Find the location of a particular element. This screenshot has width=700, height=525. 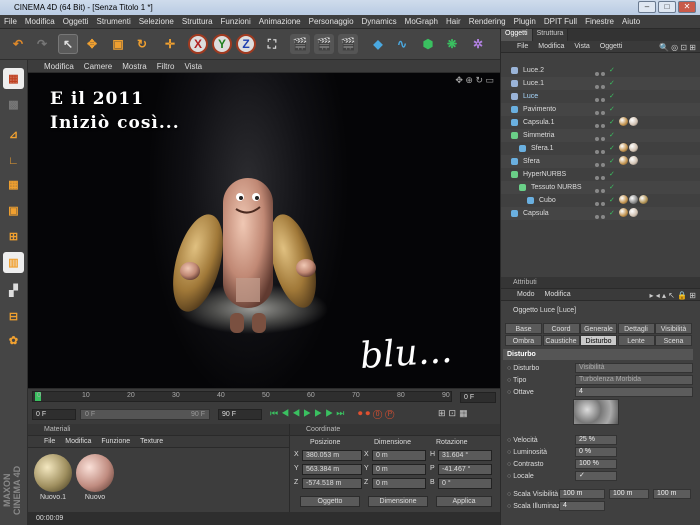

object-menu-vista: Vista is located at coordinates (581, 46).